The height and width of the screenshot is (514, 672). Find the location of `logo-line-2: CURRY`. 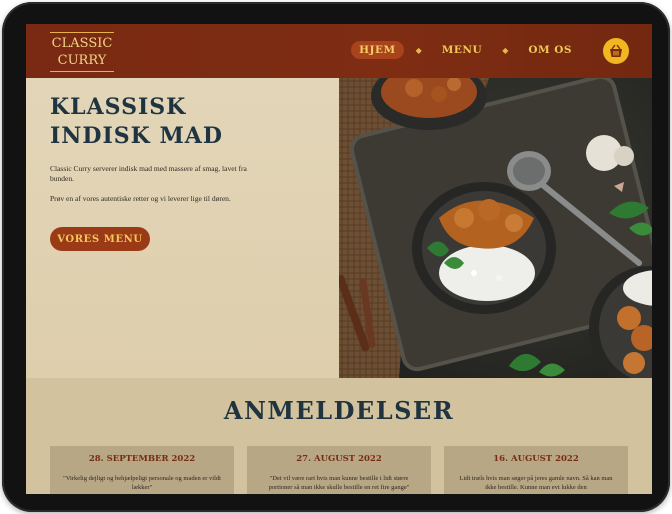

logo-line-2: CURRY is located at coordinates (82, 60).